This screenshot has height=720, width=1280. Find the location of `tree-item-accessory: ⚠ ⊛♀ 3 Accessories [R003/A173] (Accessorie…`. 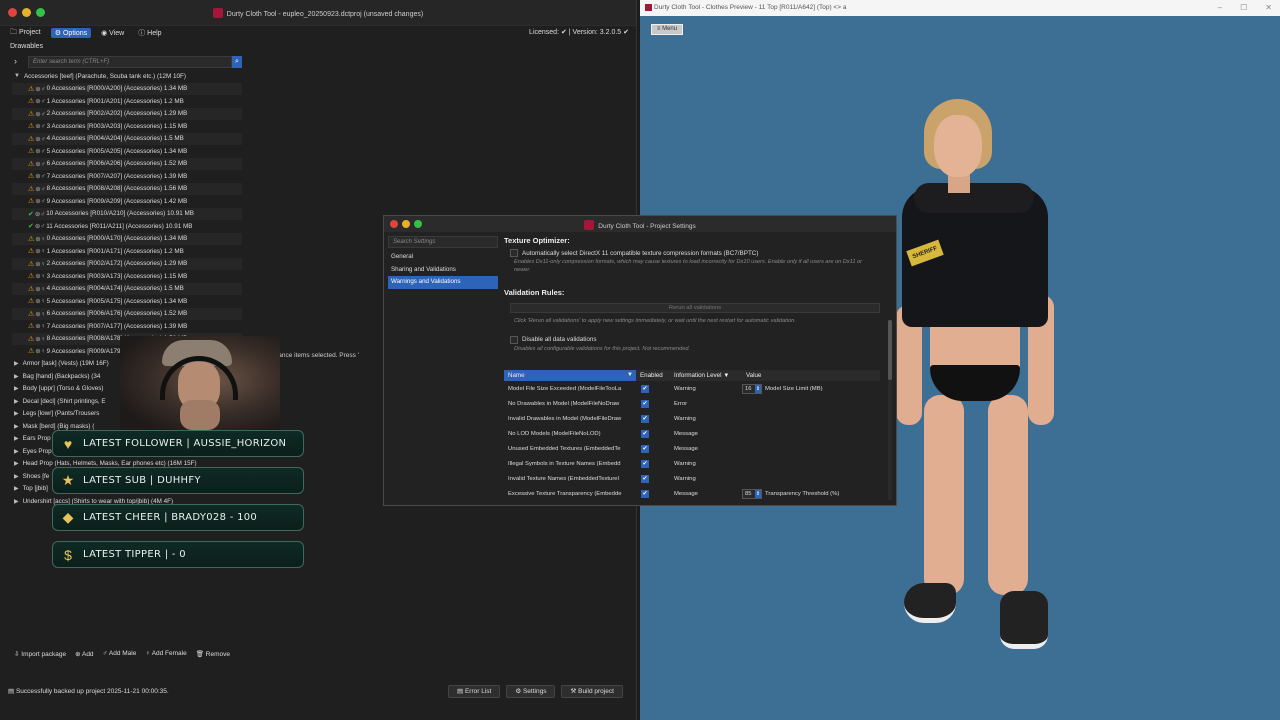

tree-item-accessory: ⚠ ⊛♀ 3 Accessories [R003/A173] (Accessorie… is located at coordinates (127, 276).